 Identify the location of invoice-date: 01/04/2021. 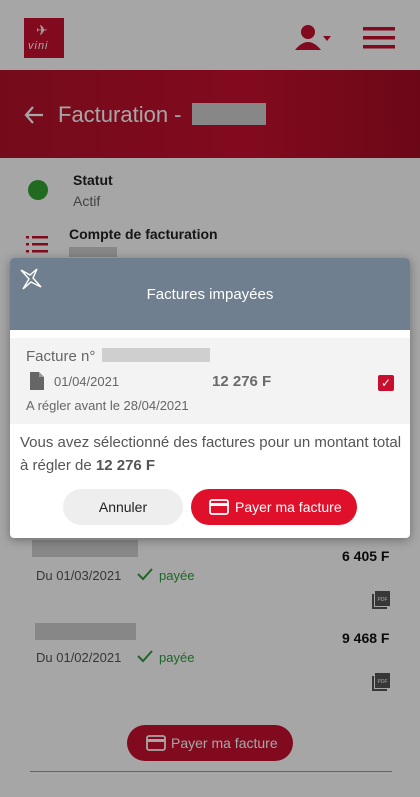
(87, 381).